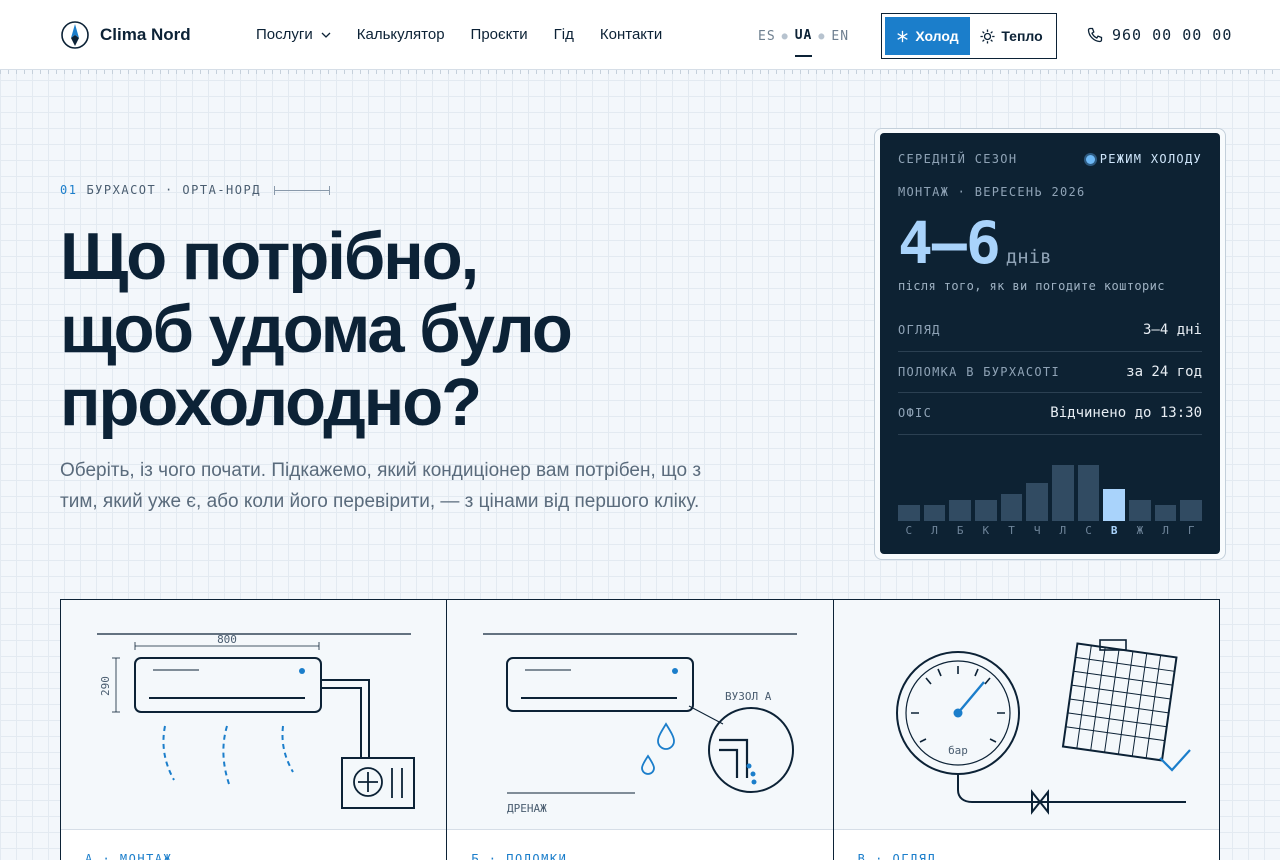  Describe the element at coordinates (1050, 530) in the screenshot. I see `season-month-labels: СЛБКТЧЛСВЖЛГ` at that location.